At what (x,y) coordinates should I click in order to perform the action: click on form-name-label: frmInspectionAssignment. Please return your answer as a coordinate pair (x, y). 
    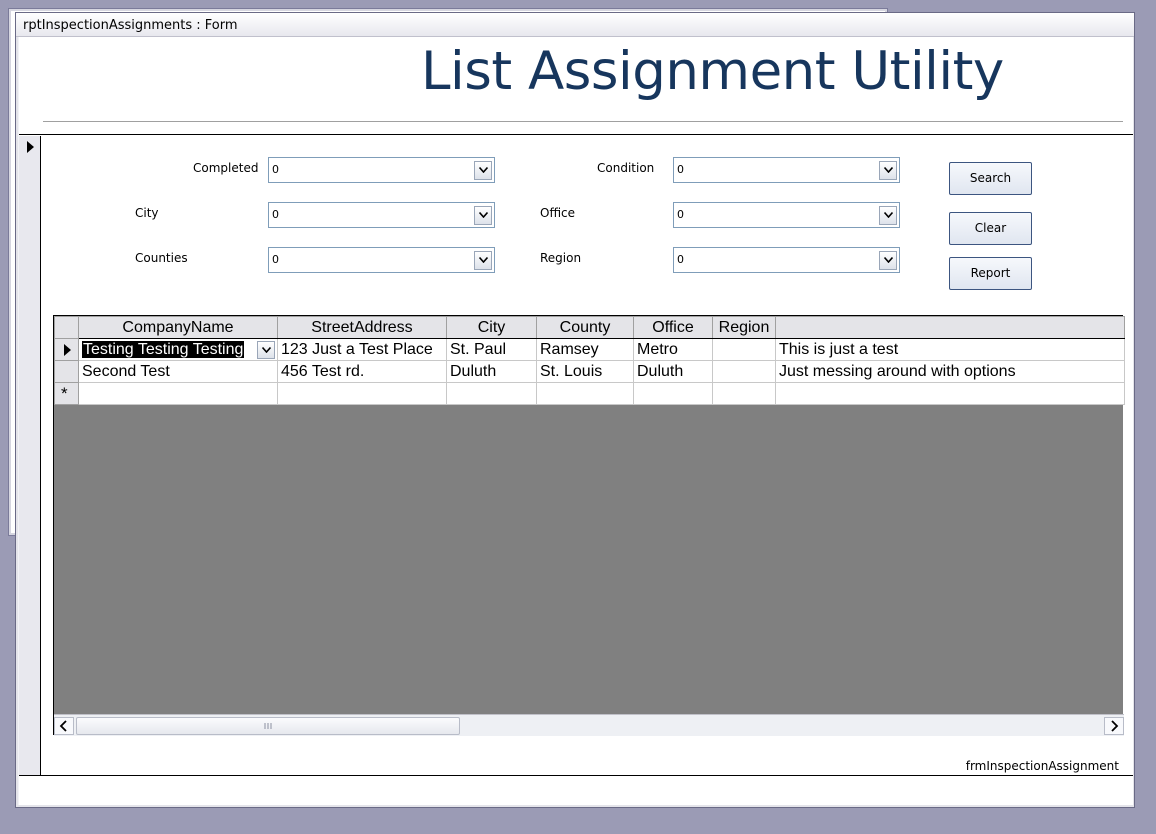
    Looking at the image, I should click on (1042, 766).